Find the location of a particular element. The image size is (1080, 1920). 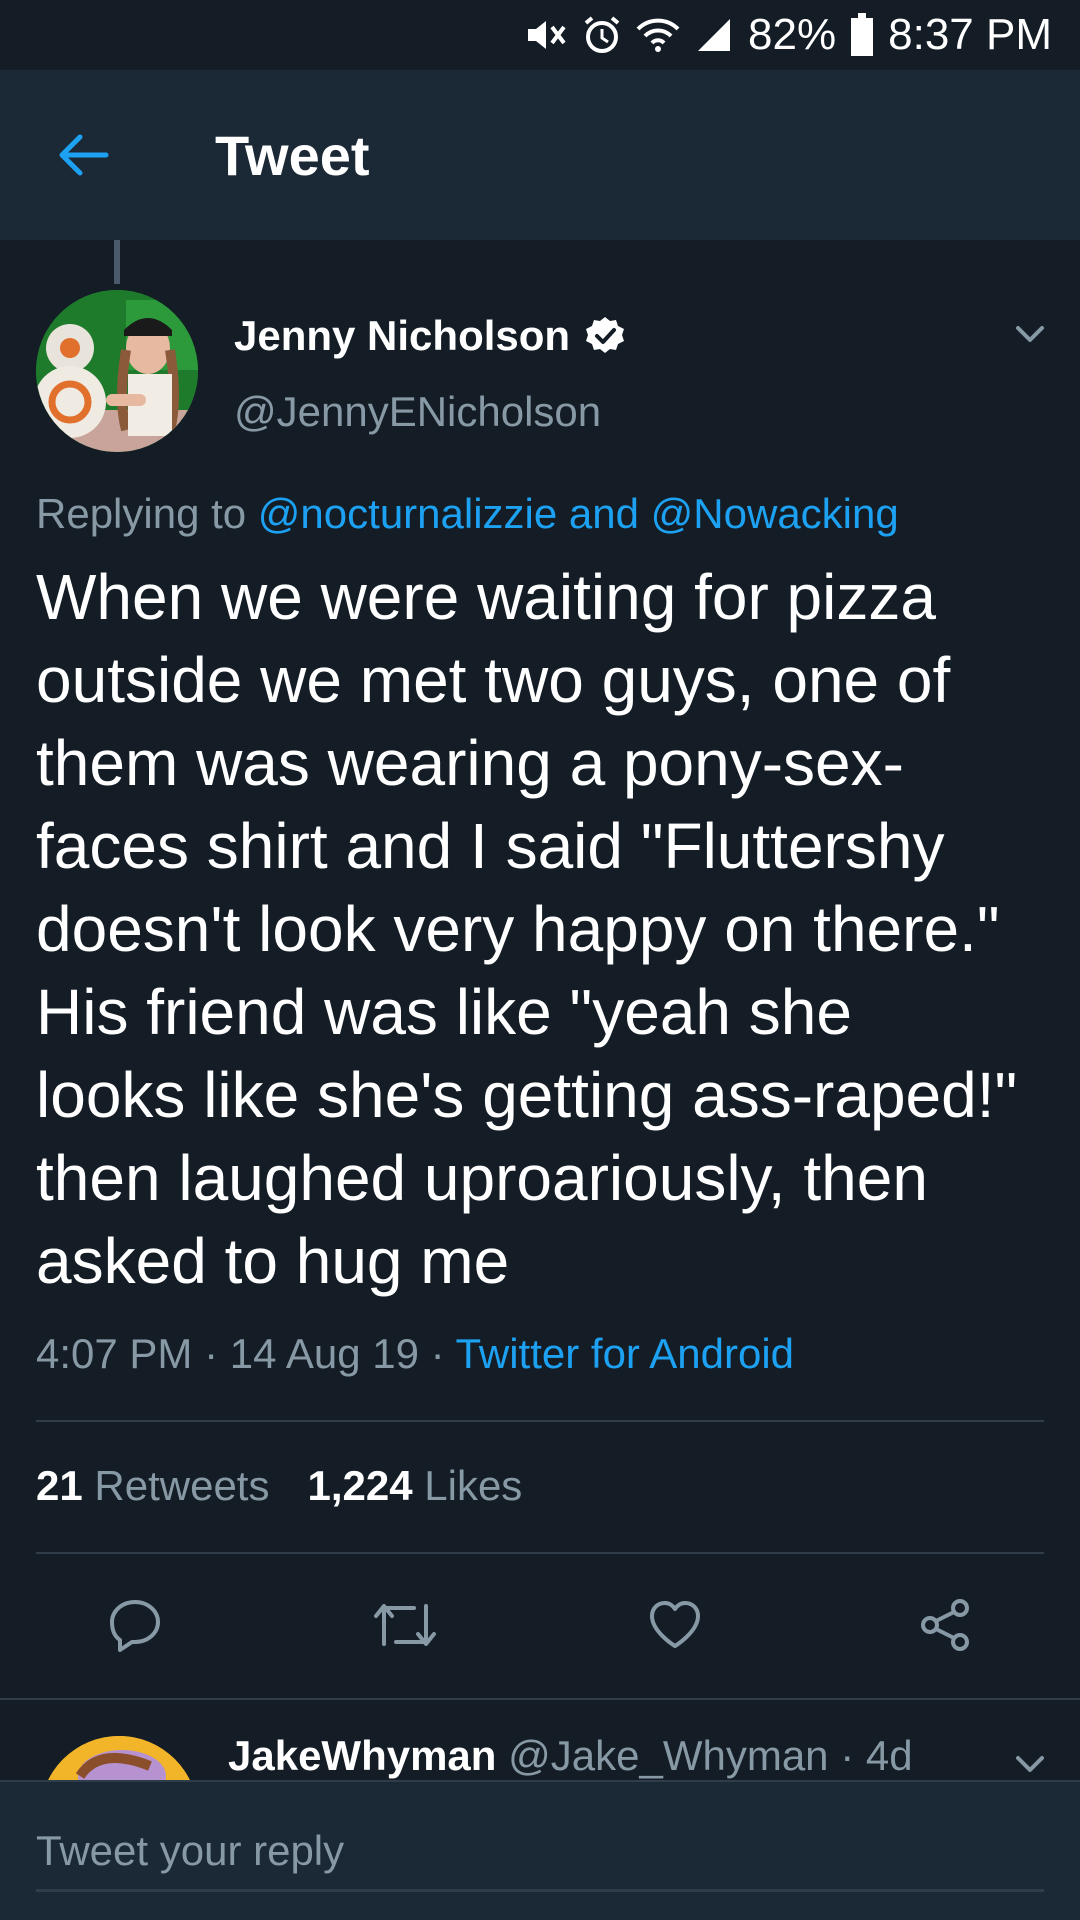

back-button is located at coordinates (83, 155).